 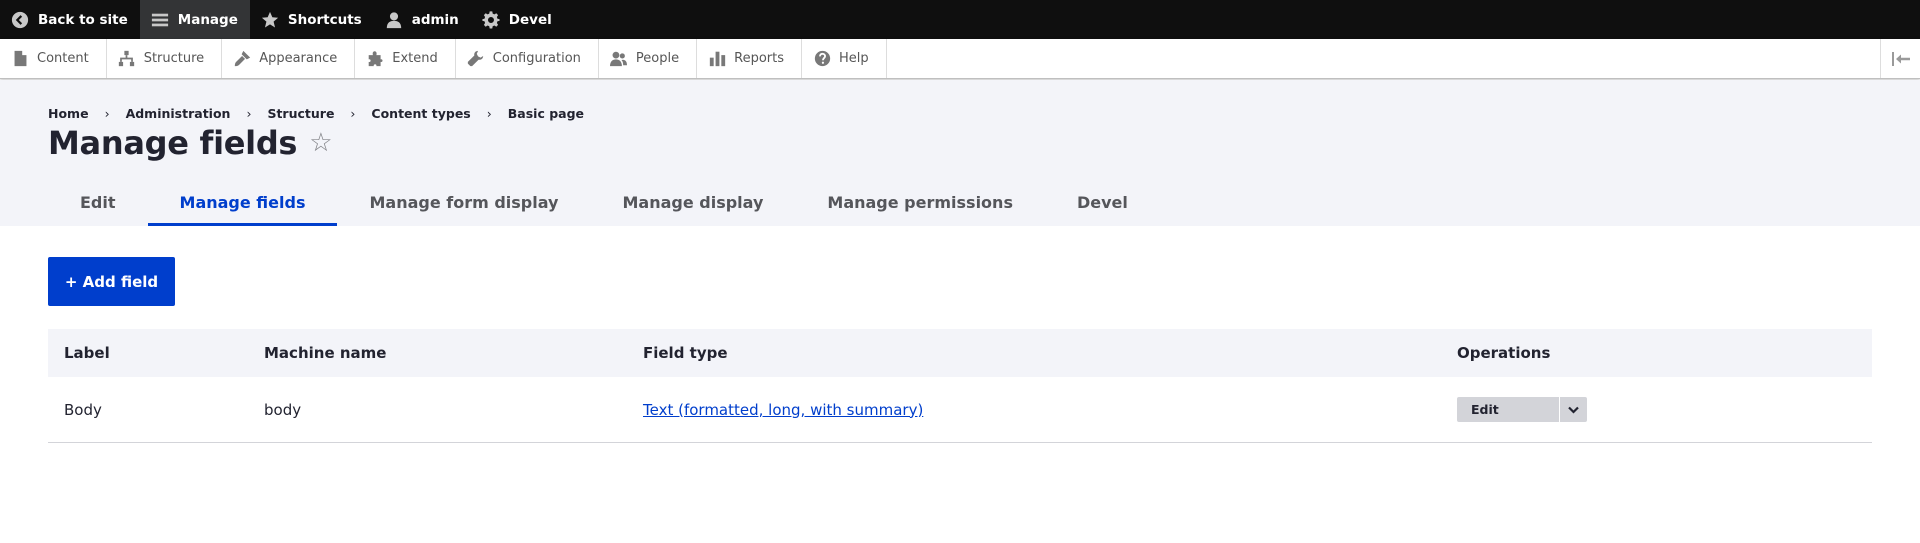 I want to click on hamburger-menu-icon, so click(x=160, y=20).